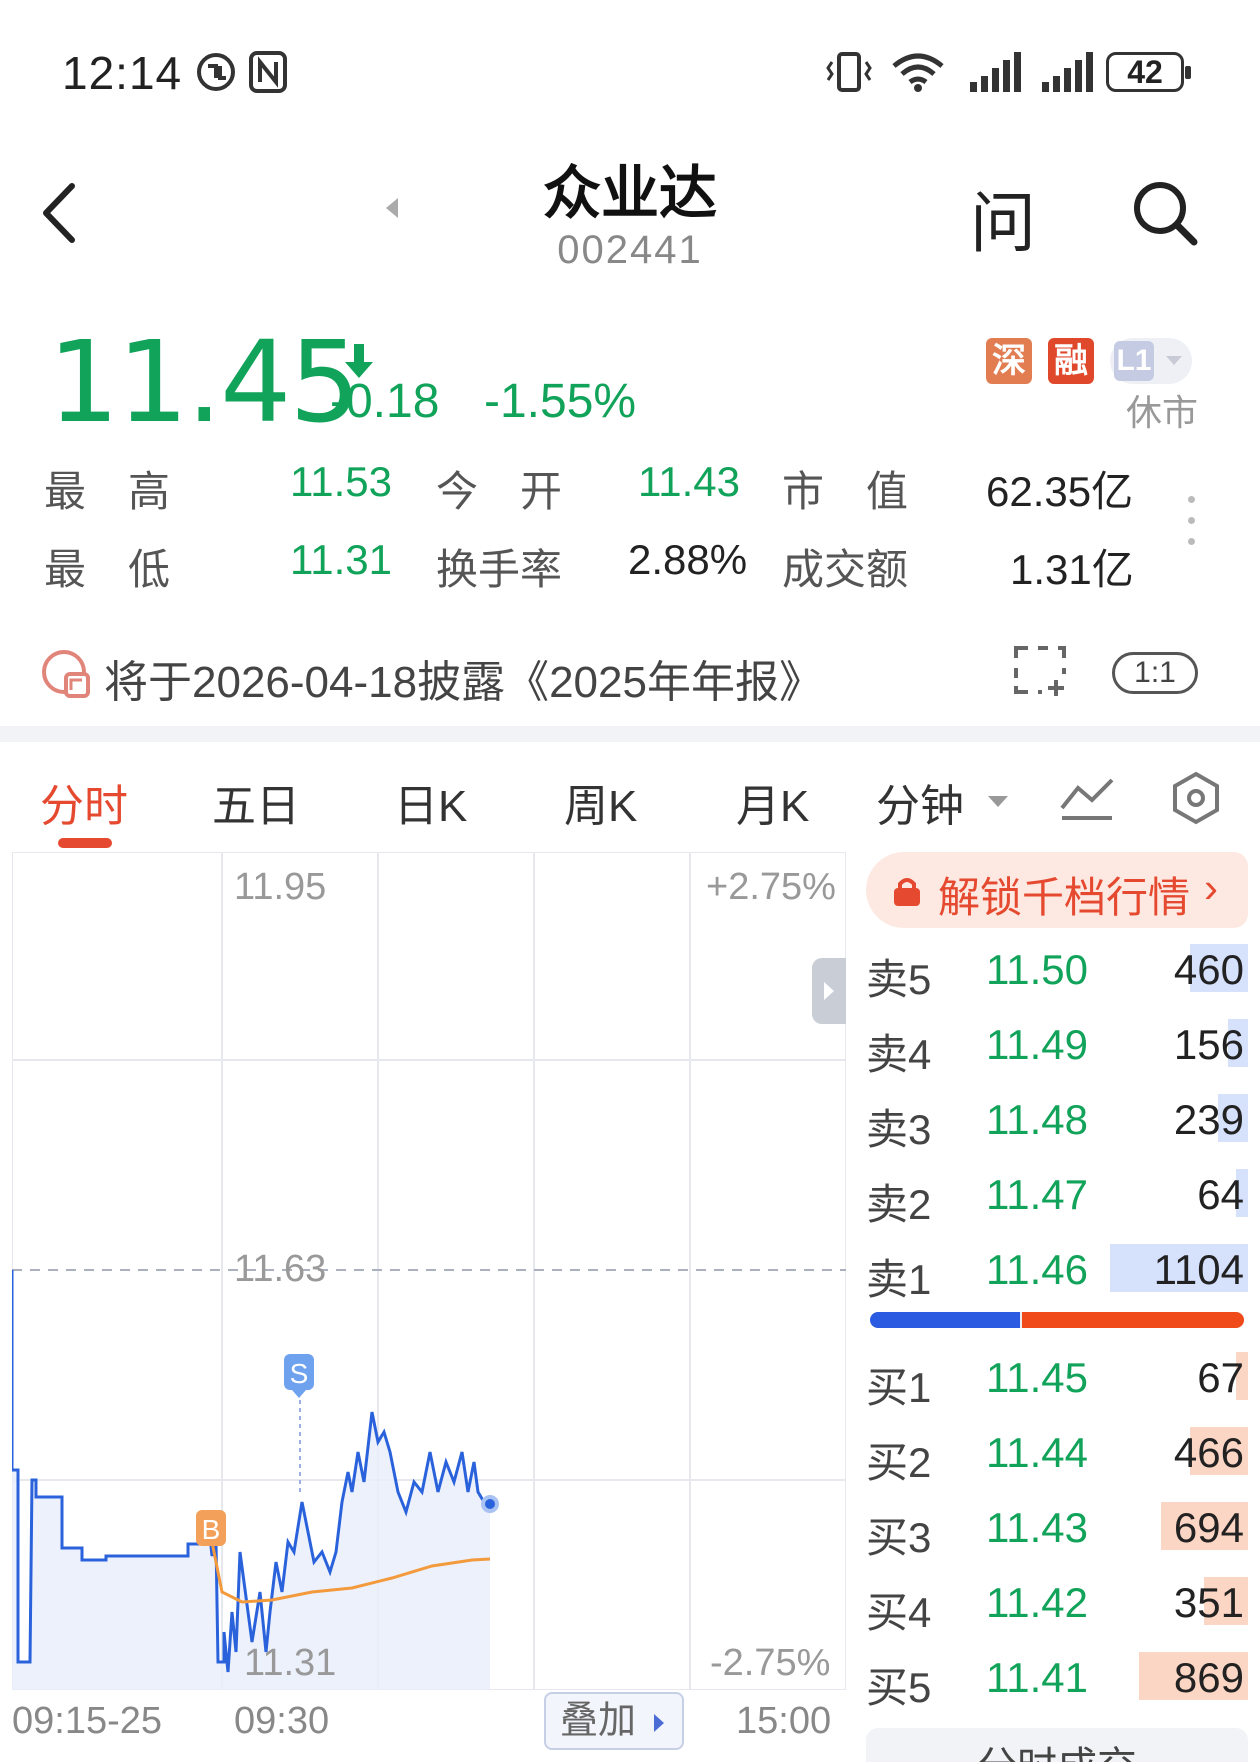  I want to click on ask-level-volume: 239, so click(1208, 1119).